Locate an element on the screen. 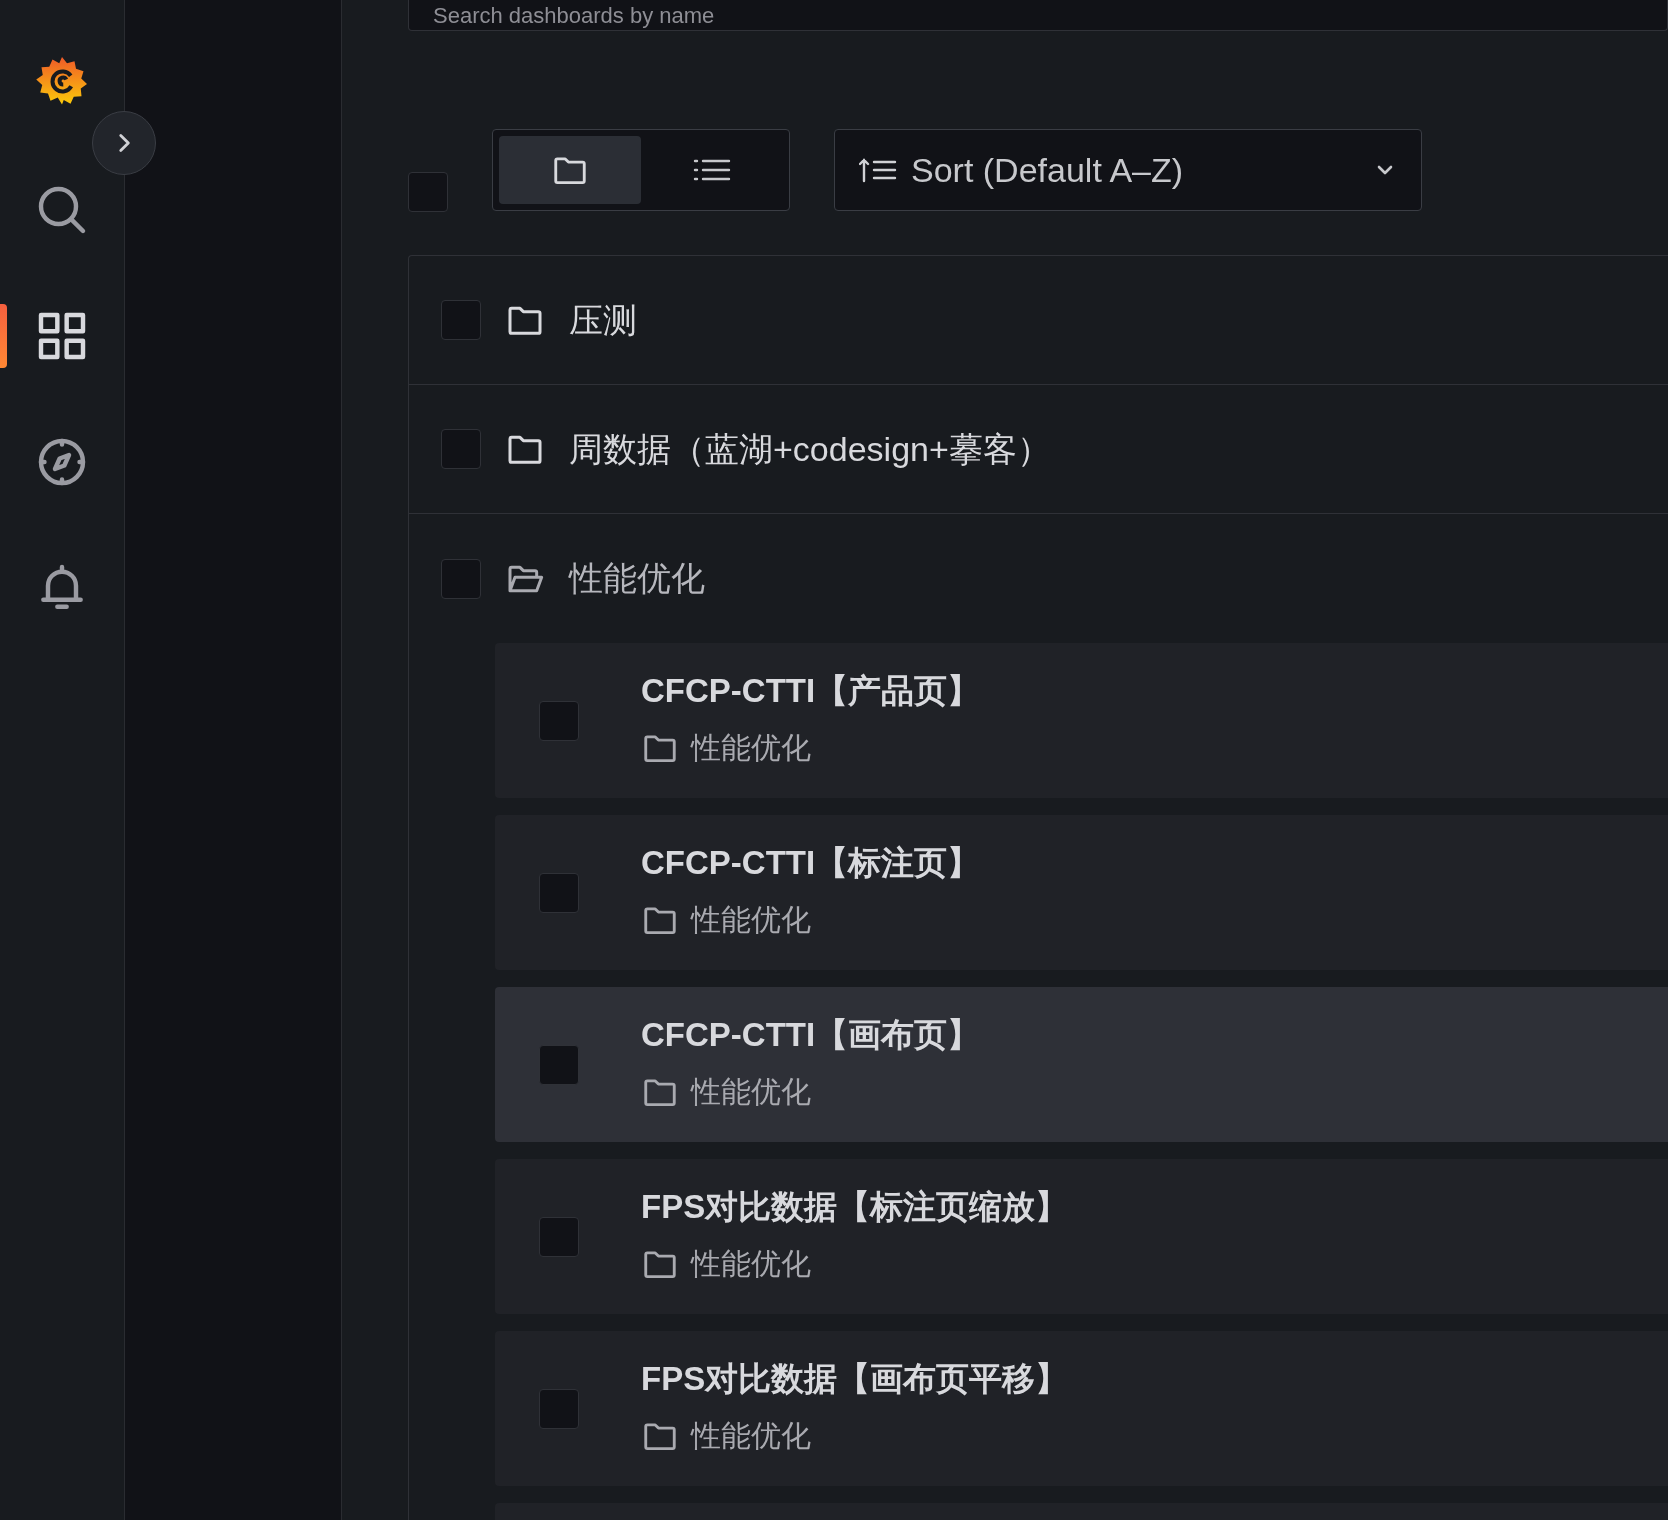  folder-name: 压测 is located at coordinates (603, 320).